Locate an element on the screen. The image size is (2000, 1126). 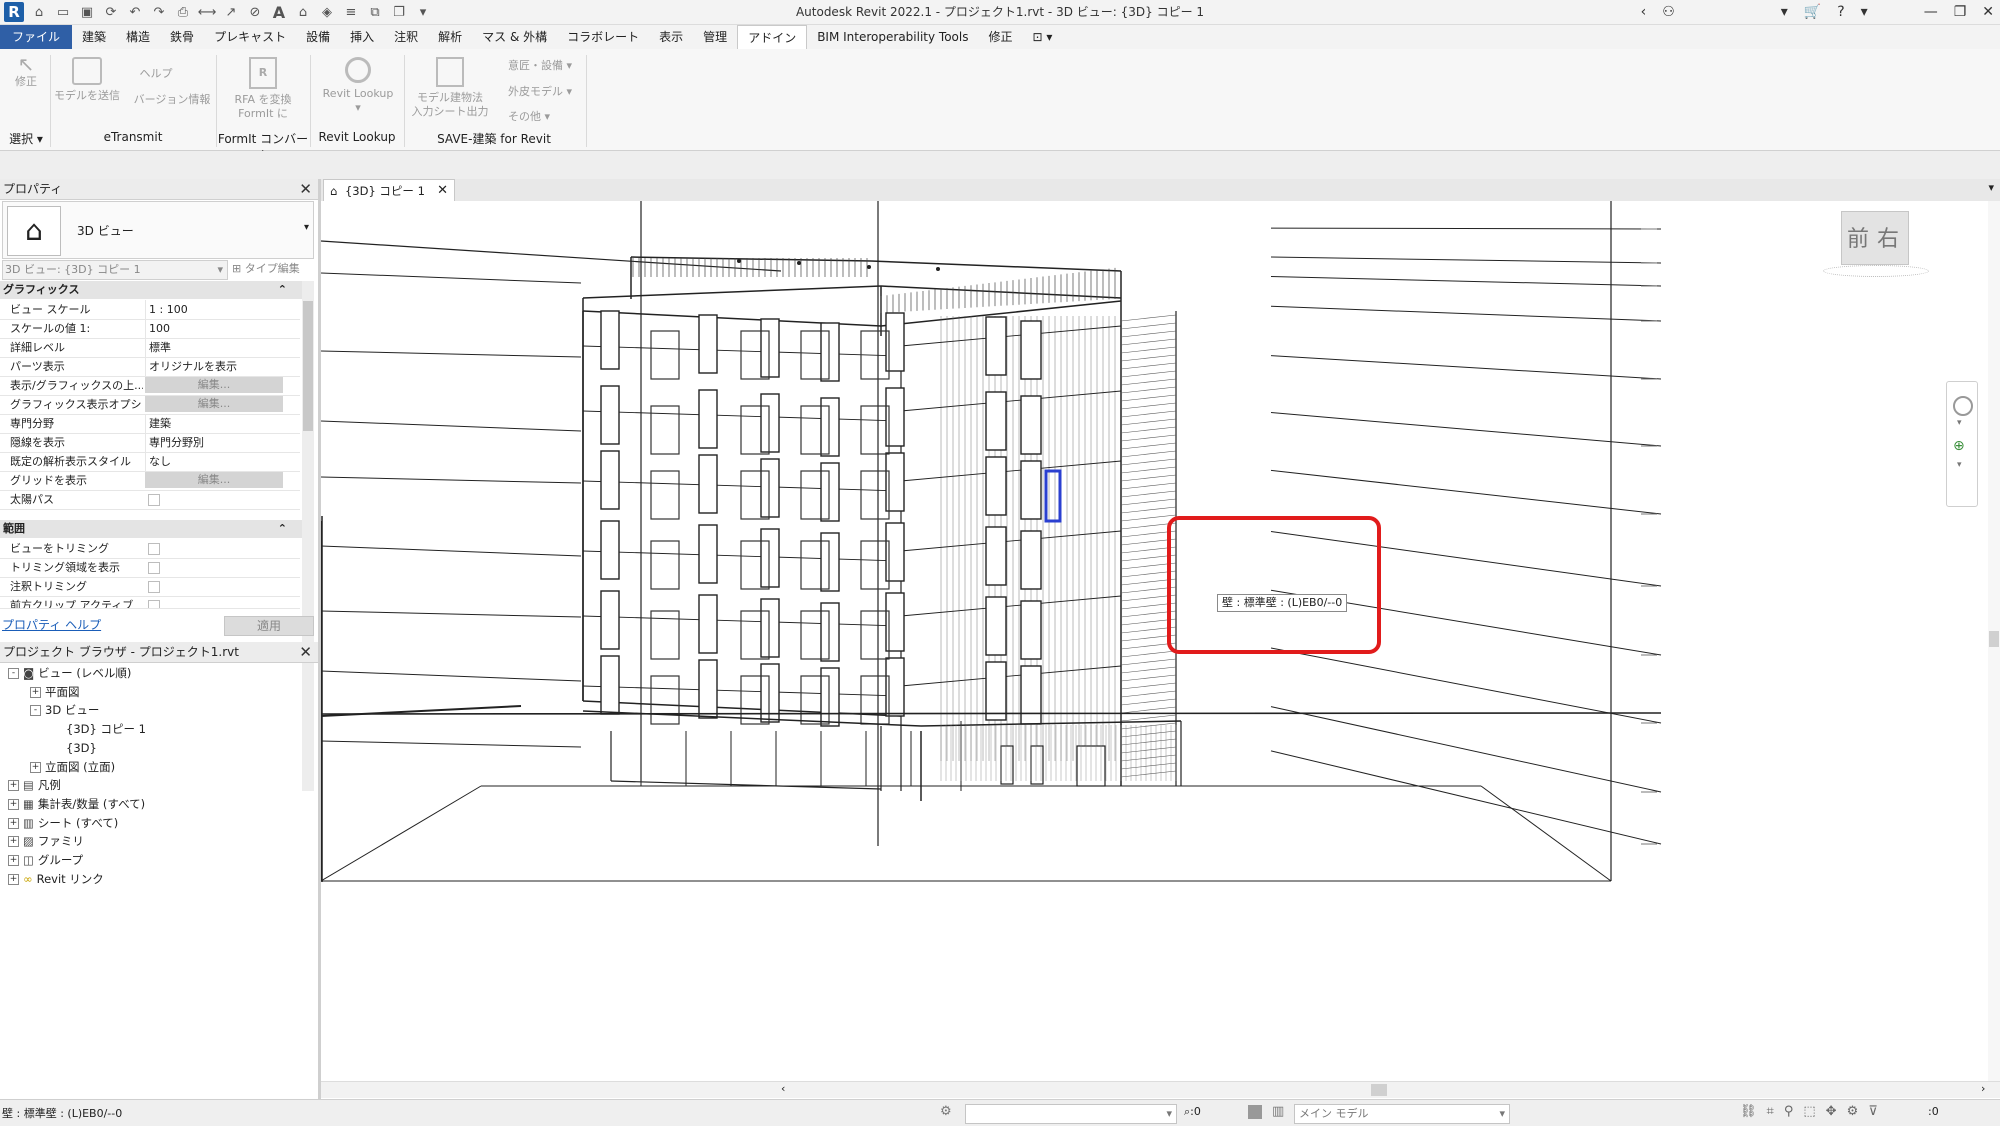
tab-list-icon: ▾ is located at coordinates (1991, 187).